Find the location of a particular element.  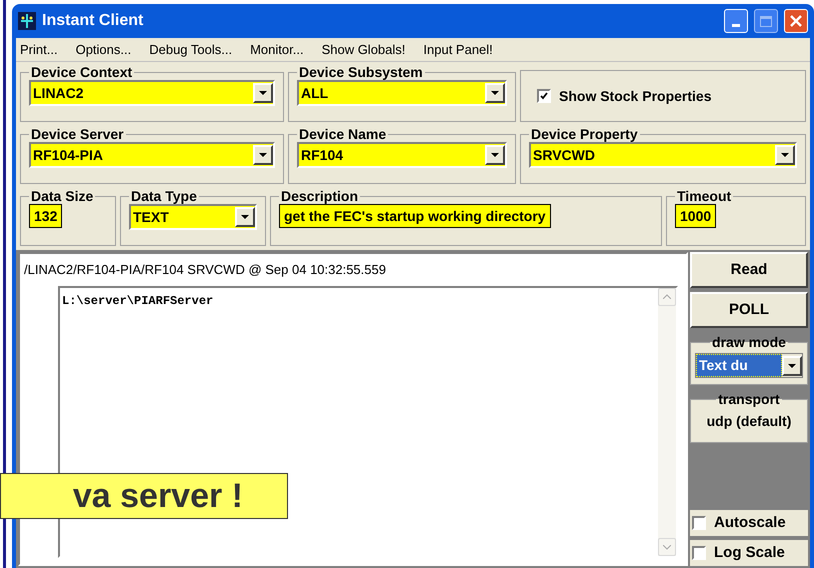

input-field: 132 is located at coordinates (45, 216).